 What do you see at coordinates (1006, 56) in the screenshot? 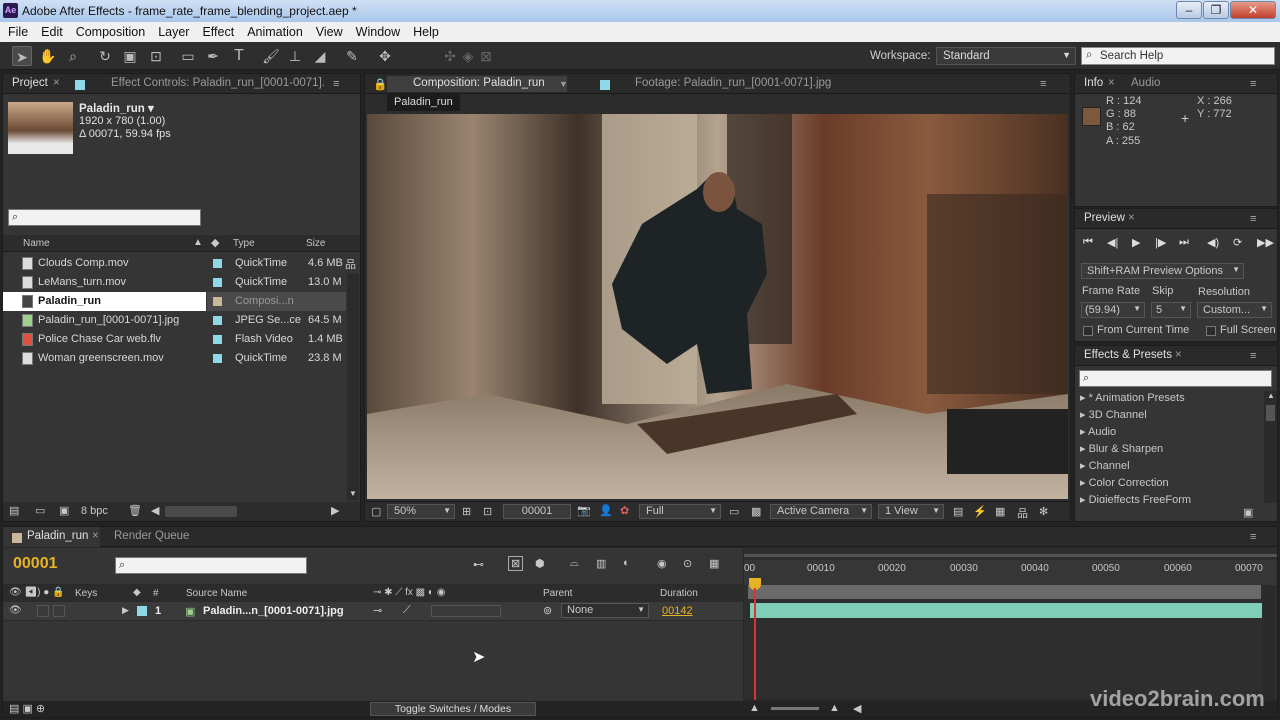
I see `workspace-dropdown: Standard ▼` at bounding box center [1006, 56].